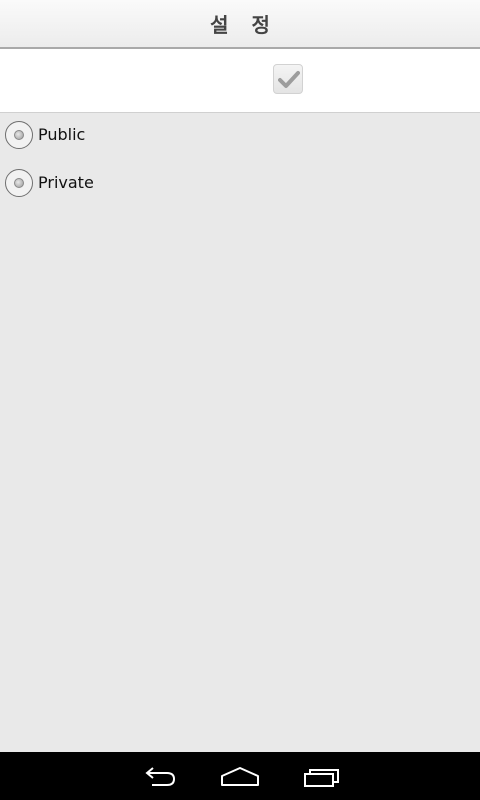 This screenshot has height=800, width=480. Describe the element at coordinates (240, 81) in the screenshot. I see `checkbox-row` at that location.